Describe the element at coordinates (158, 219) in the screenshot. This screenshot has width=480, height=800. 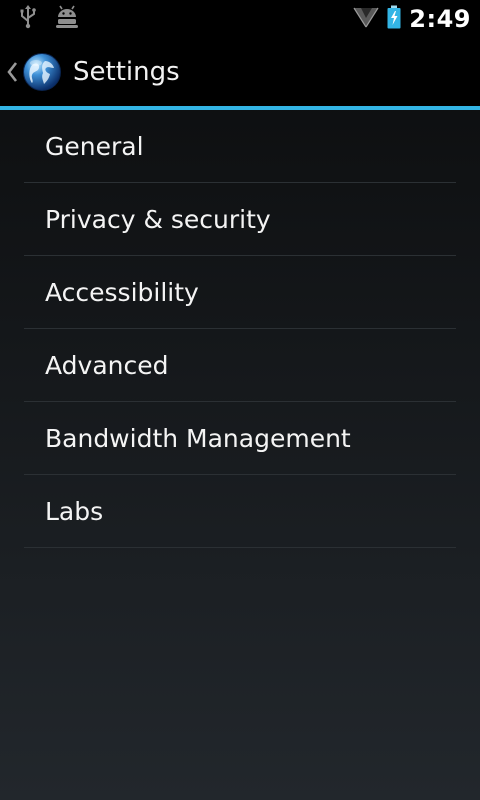
I see `settings-item-label: Privacy & security` at that location.